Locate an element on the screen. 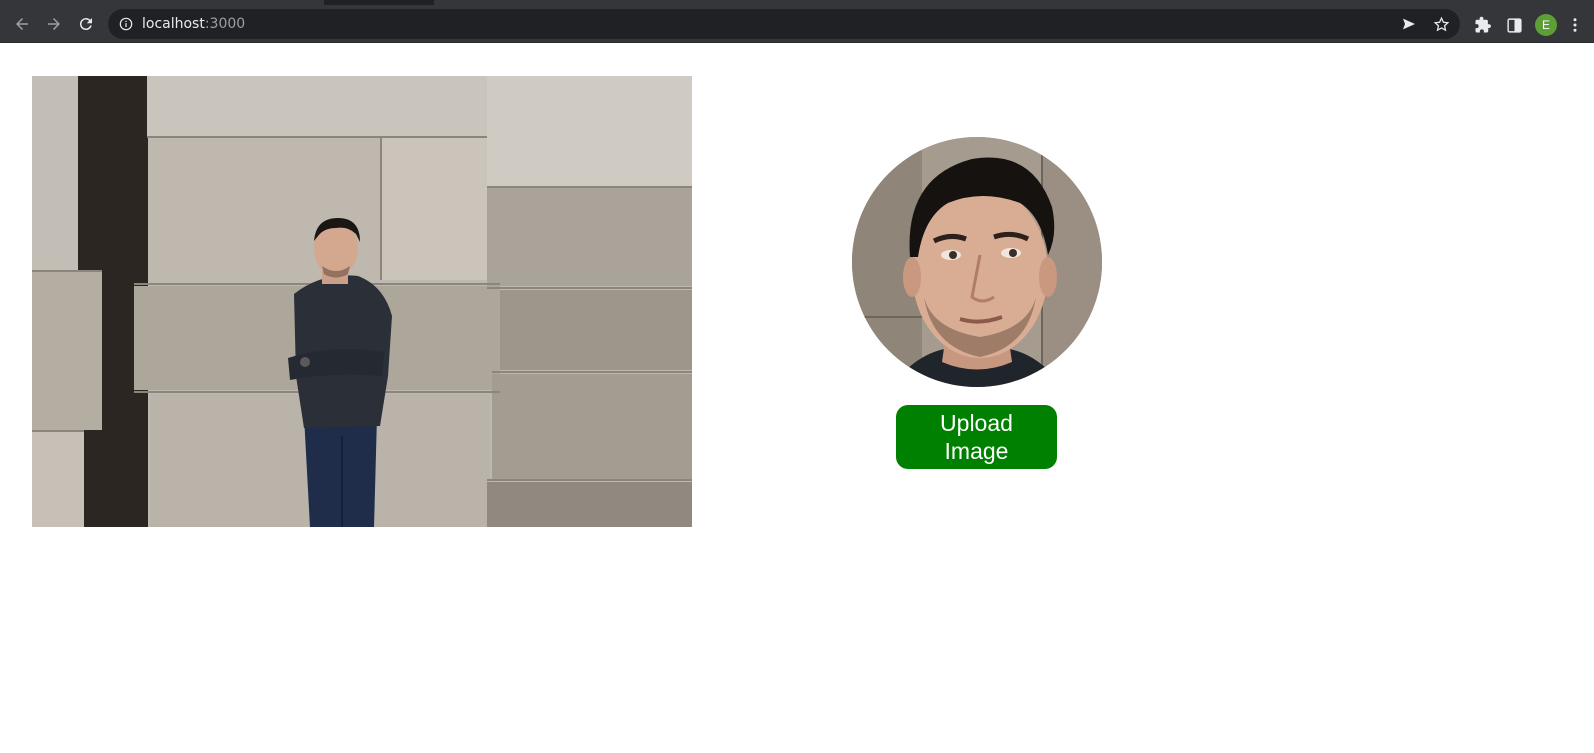  reload-icon is located at coordinates (86, 24).